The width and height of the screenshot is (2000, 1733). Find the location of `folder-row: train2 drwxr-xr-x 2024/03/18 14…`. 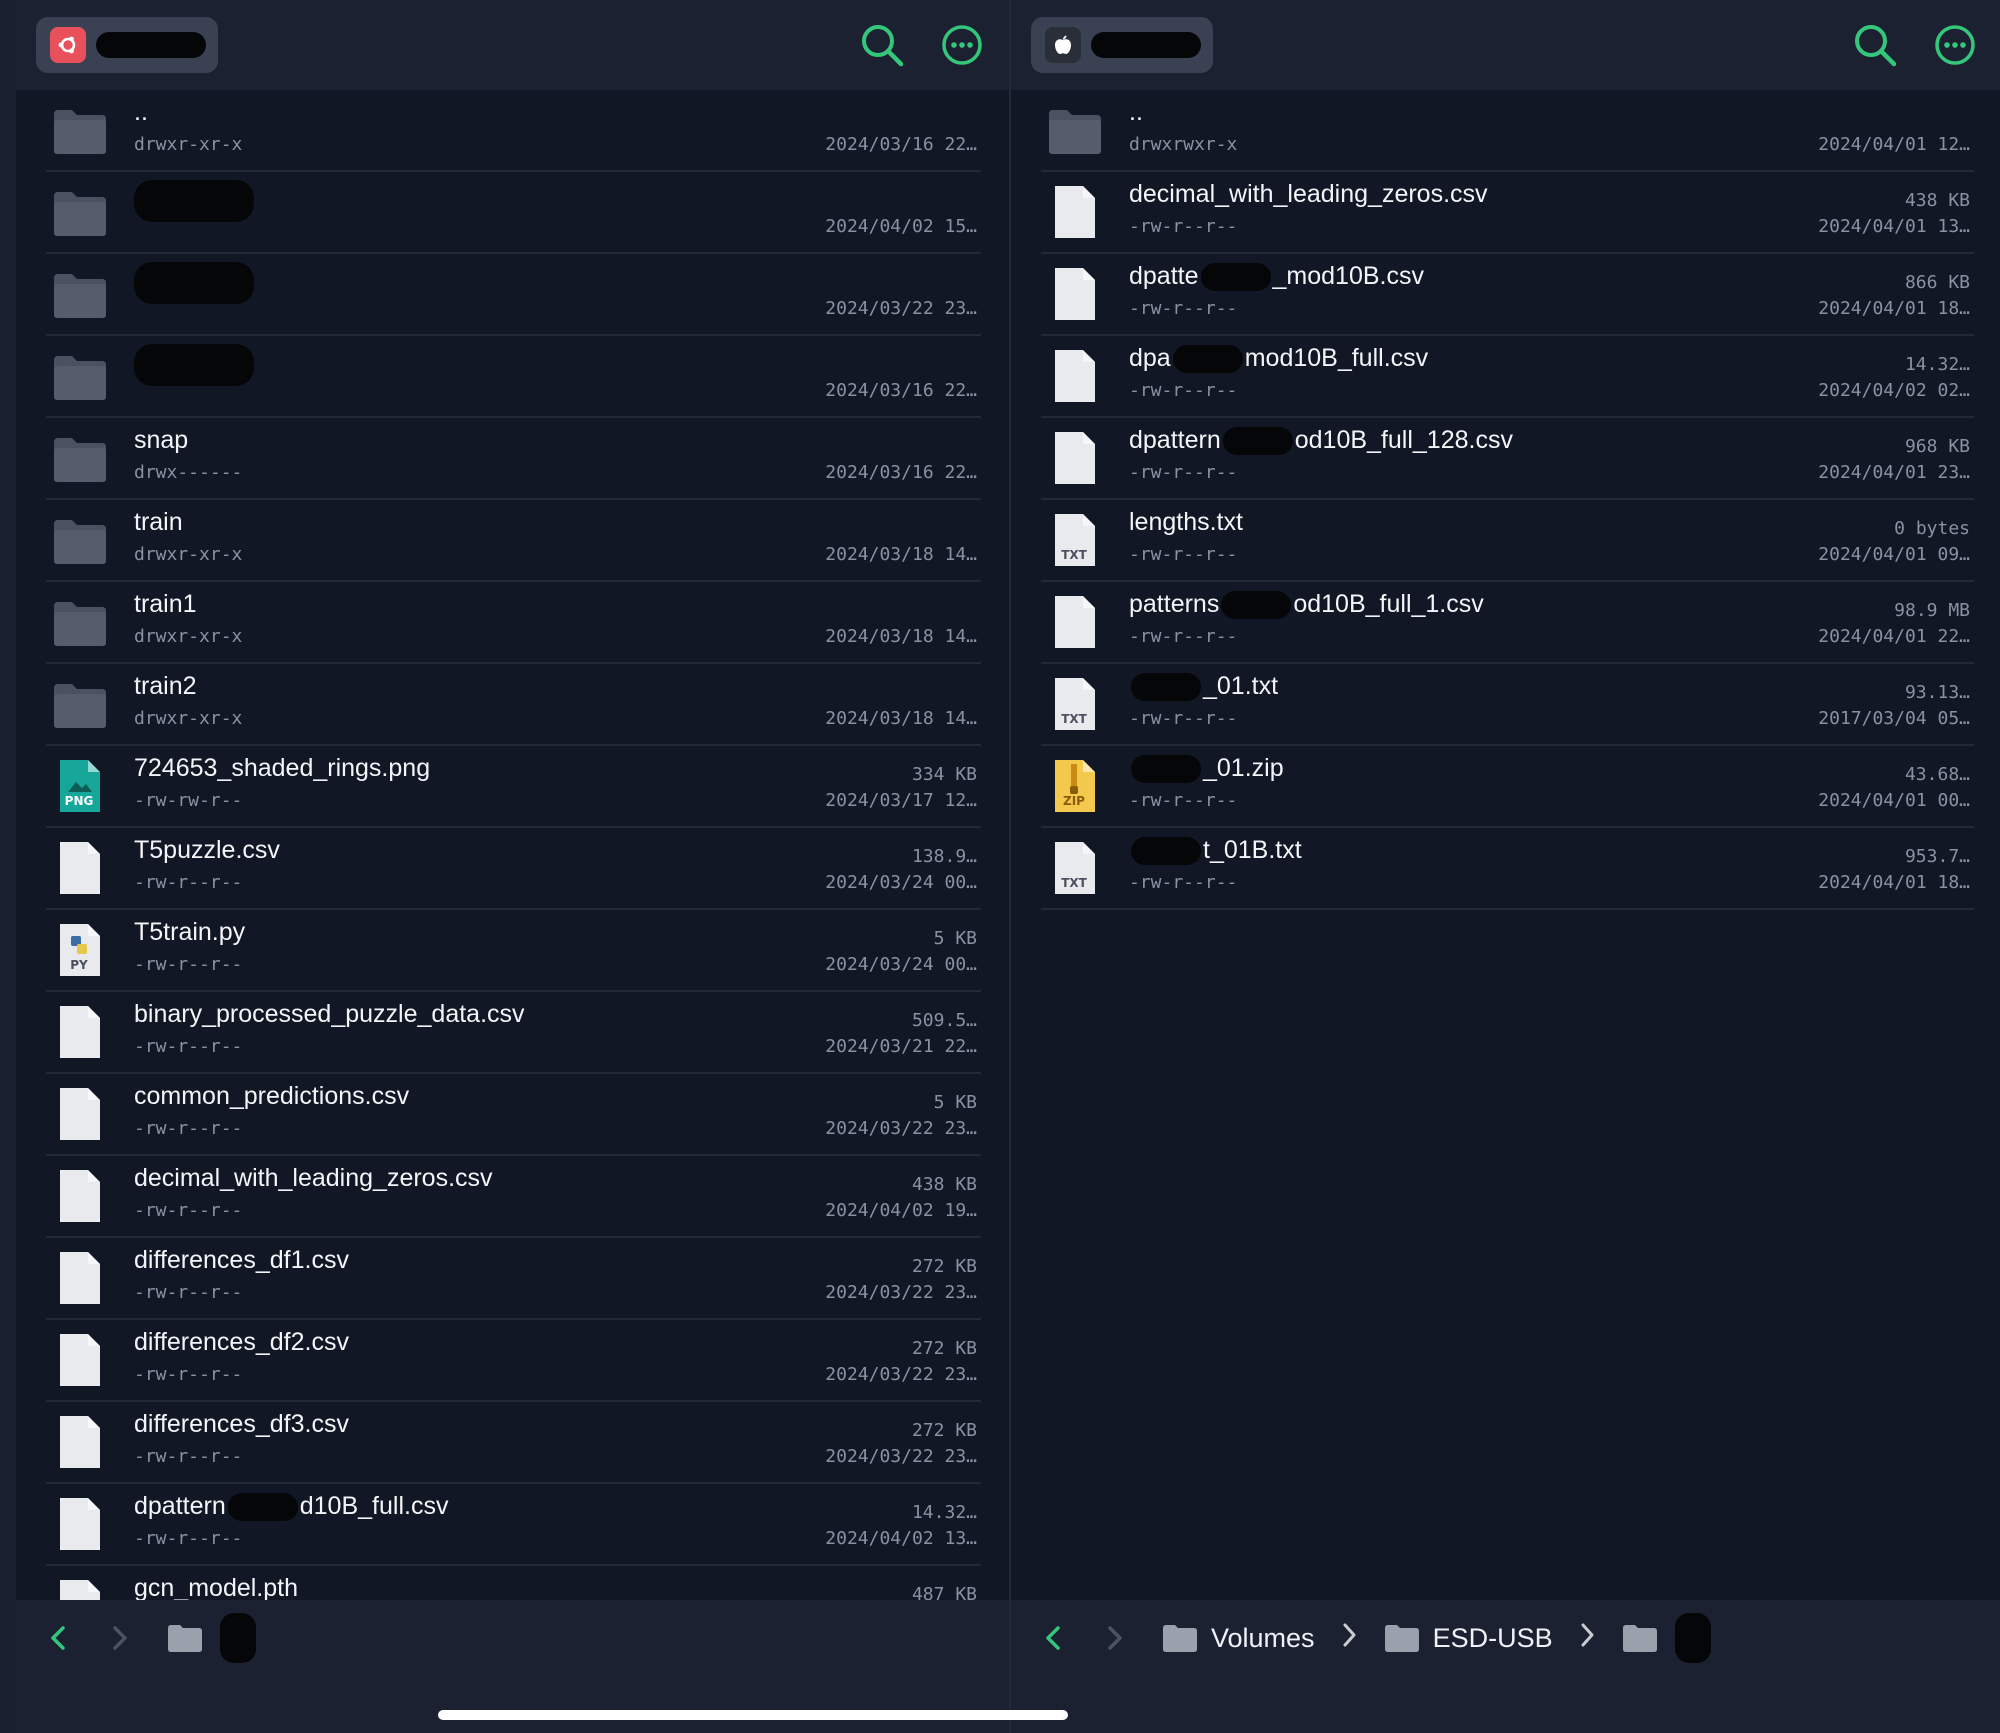

folder-row: train2 drwxr-xr-x 2024/03/18 14… is located at coordinates (513, 705).